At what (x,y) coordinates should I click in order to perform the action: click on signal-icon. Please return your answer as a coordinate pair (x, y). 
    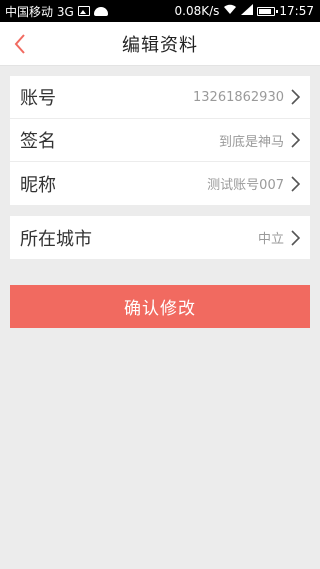
    Looking at the image, I should click on (247, 11).